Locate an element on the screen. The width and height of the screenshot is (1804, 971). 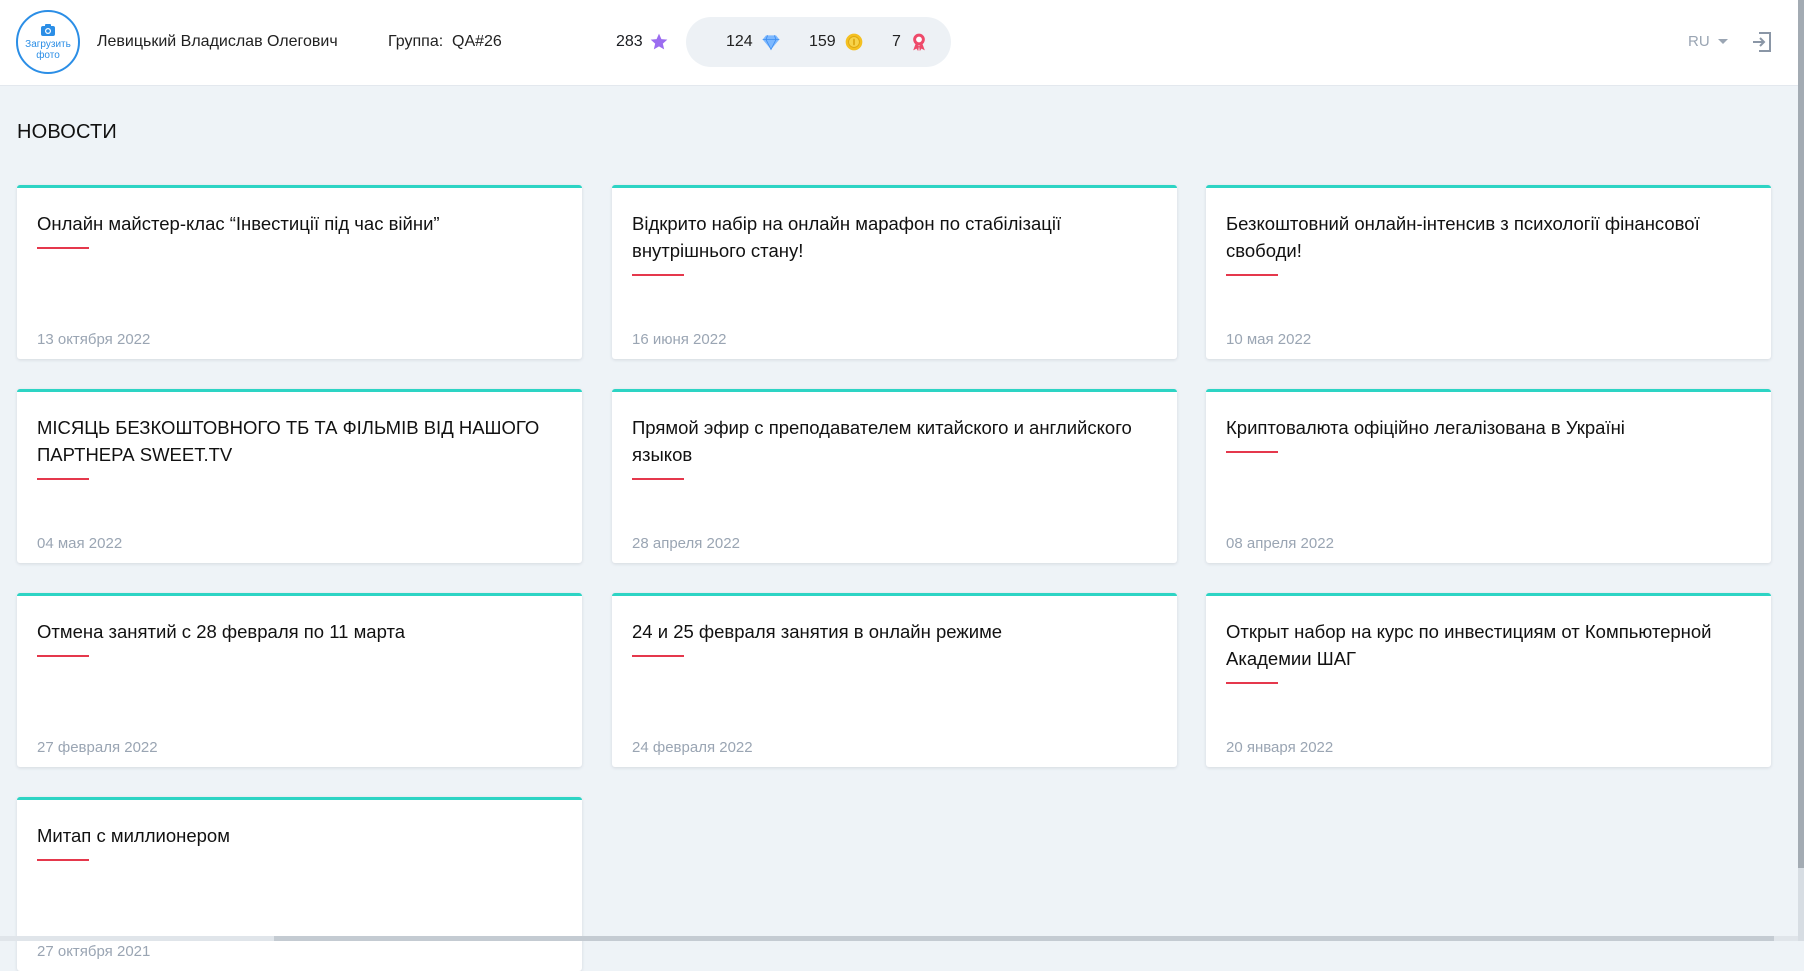
award-icon is located at coordinates (919, 42).